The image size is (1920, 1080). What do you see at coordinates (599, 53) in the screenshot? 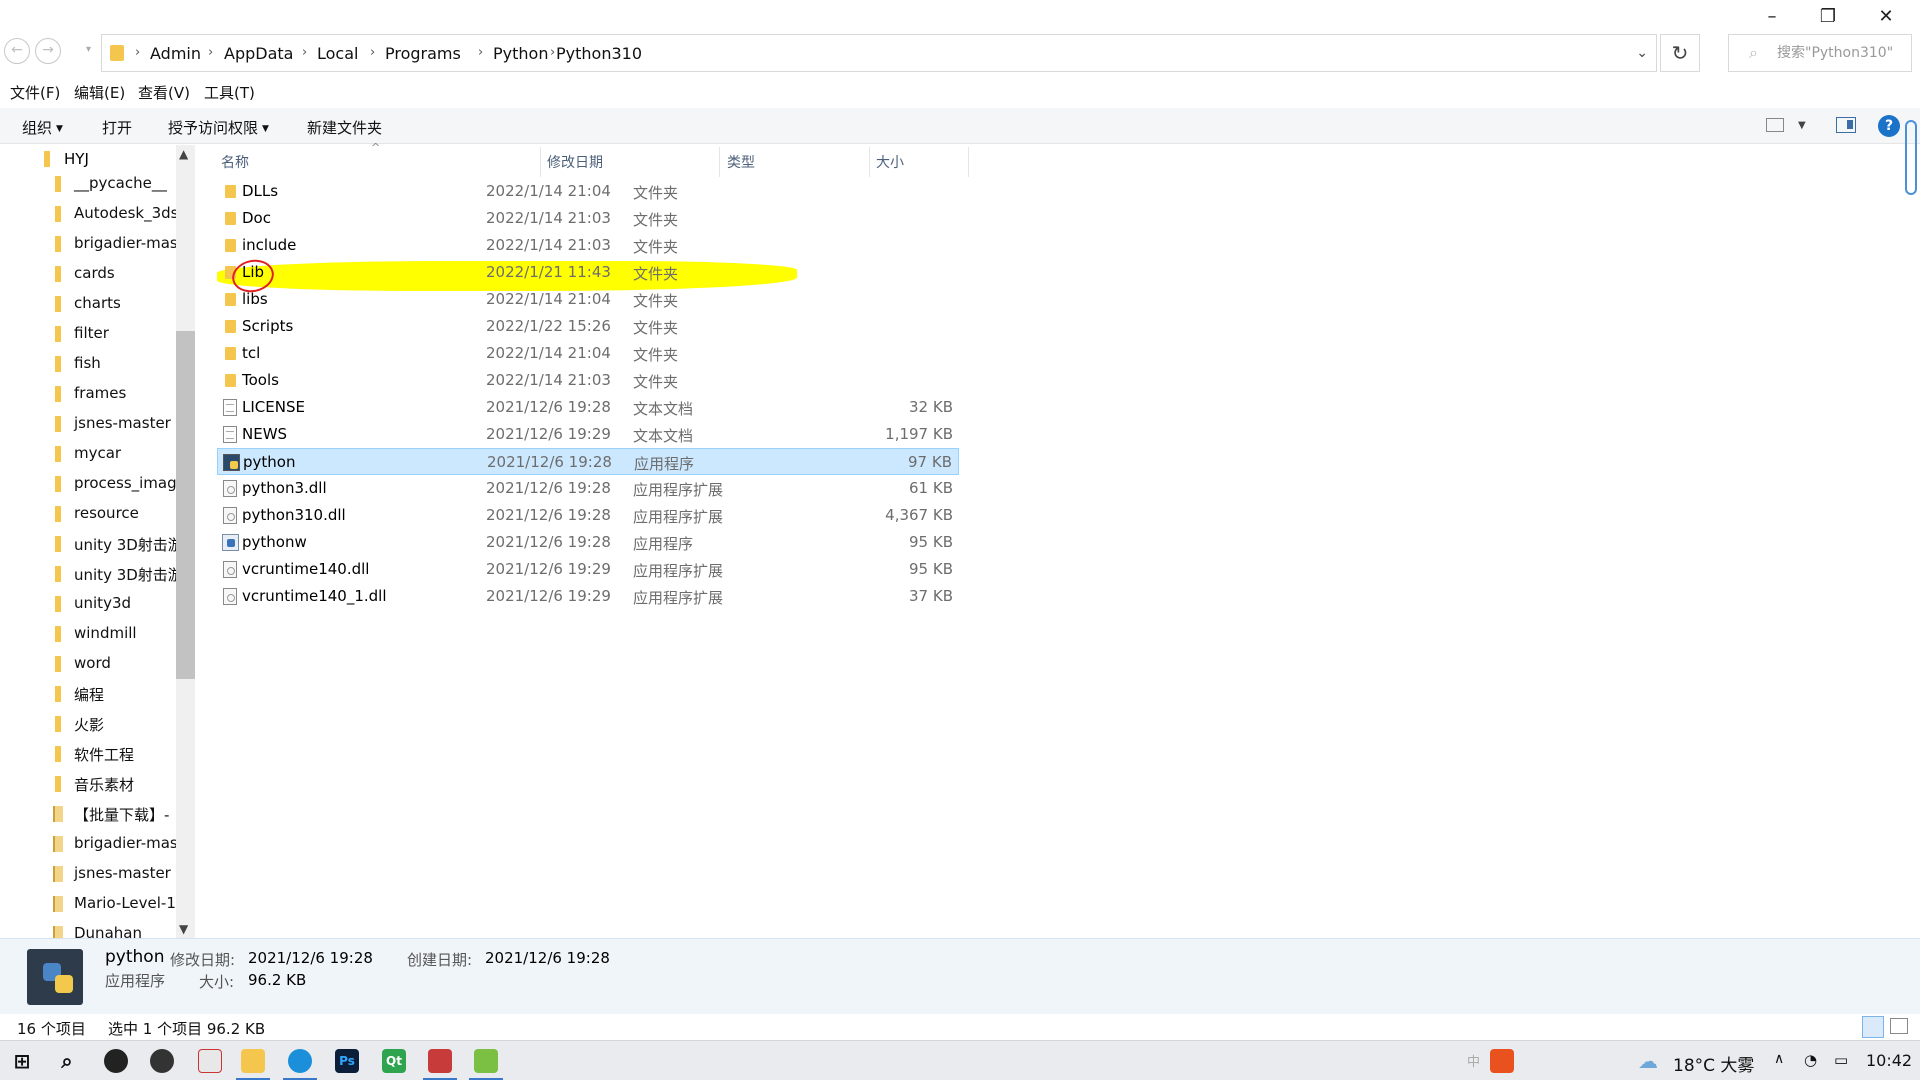
I see `breadcrumb-python310: Python310` at bounding box center [599, 53].